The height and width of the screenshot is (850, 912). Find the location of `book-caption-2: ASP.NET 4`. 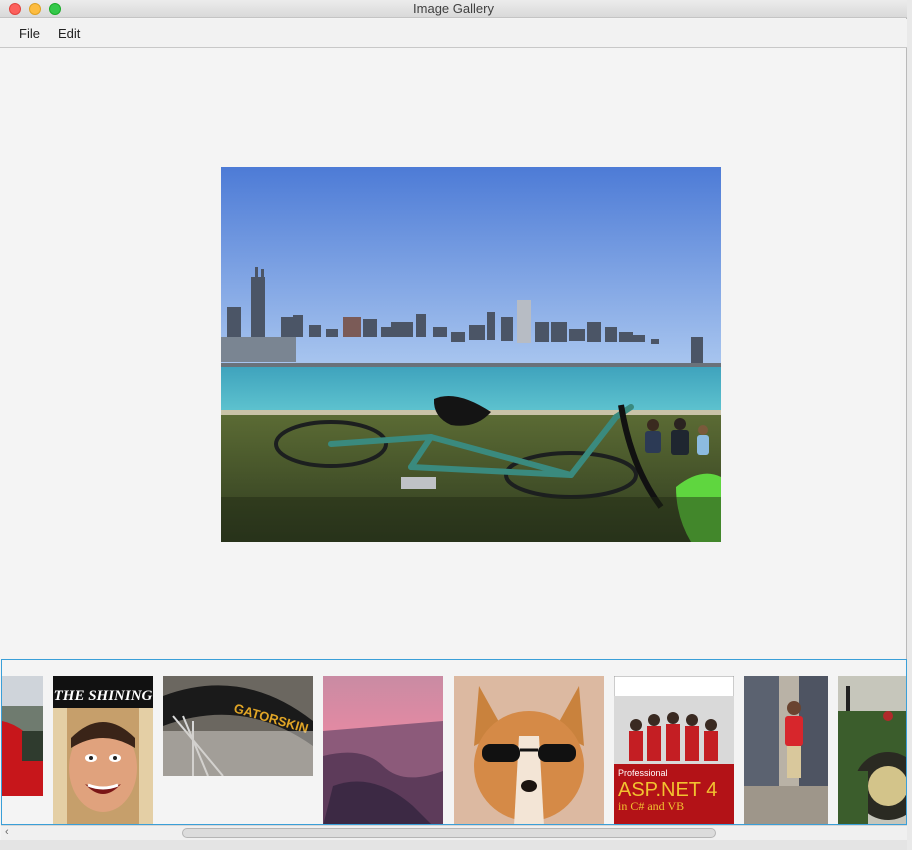

book-caption-2: ASP.NET 4 is located at coordinates (667, 790).